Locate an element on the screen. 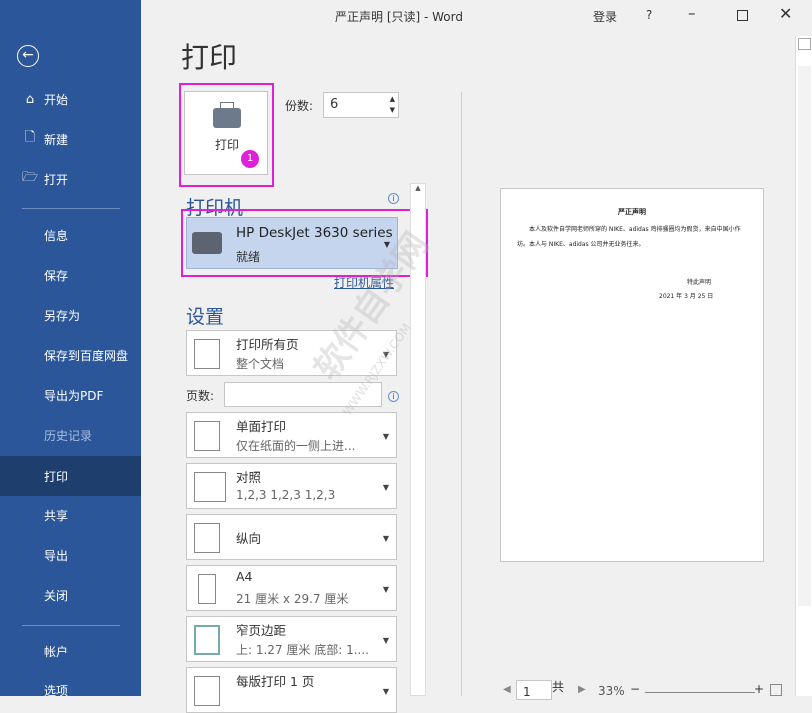 The height and width of the screenshot is (713, 812). window-title: 严正声明 [只读] - Word is located at coordinates (399, 17).